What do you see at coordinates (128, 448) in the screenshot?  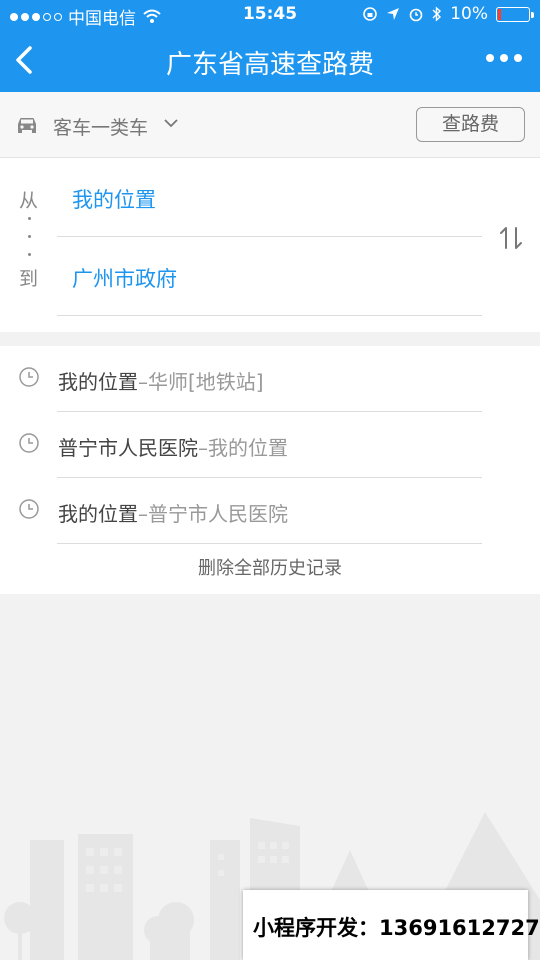 I see `history-origin: 普宁市人民医院` at bounding box center [128, 448].